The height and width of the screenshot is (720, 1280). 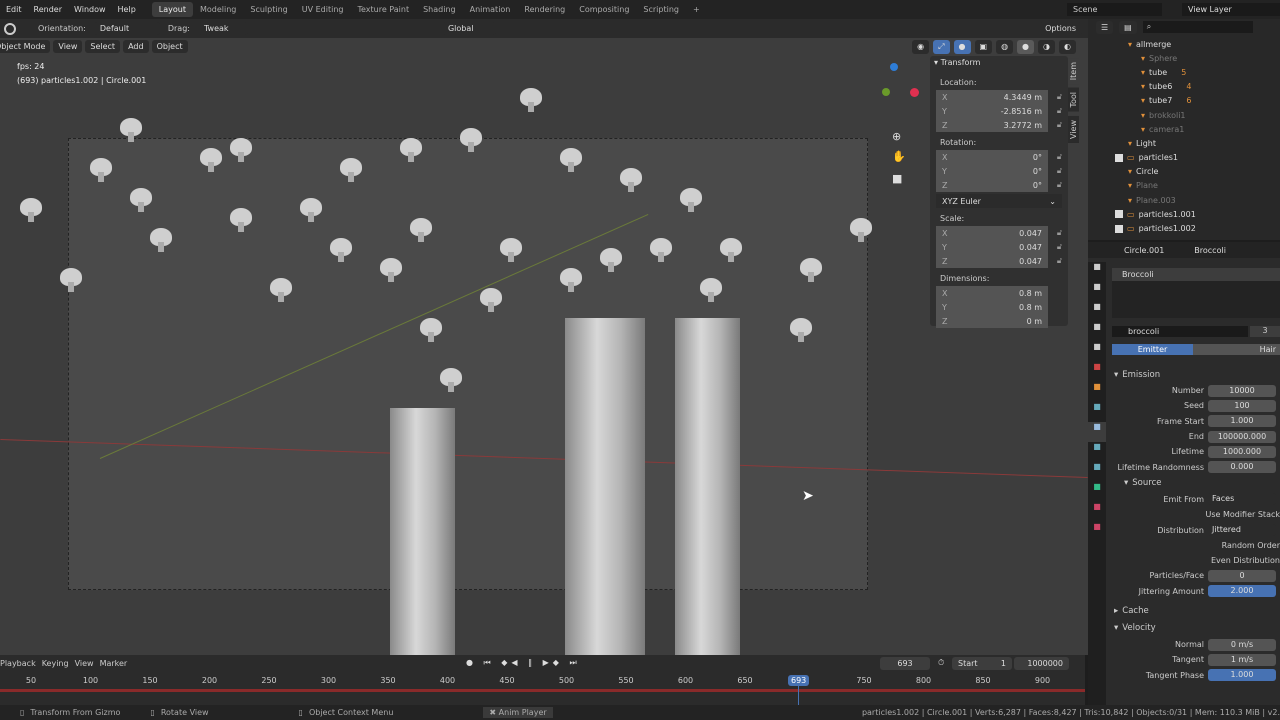 What do you see at coordinates (1180, 331) in the screenshot?
I see `particle-settings-field: broccoli` at bounding box center [1180, 331].